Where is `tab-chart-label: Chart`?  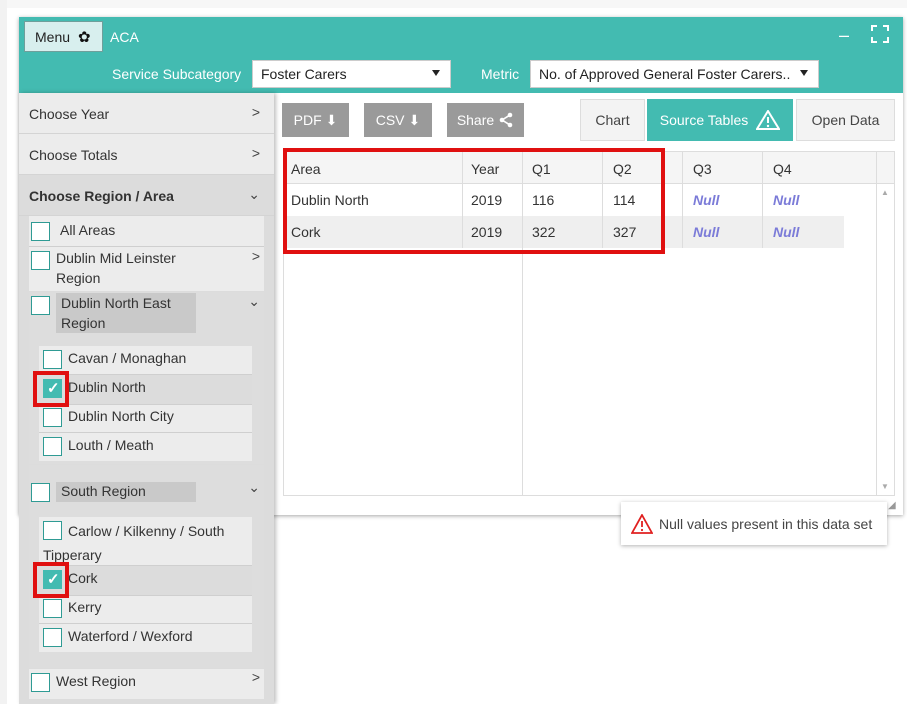 tab-chart-label: Chart is located at coordinates (612, 120).